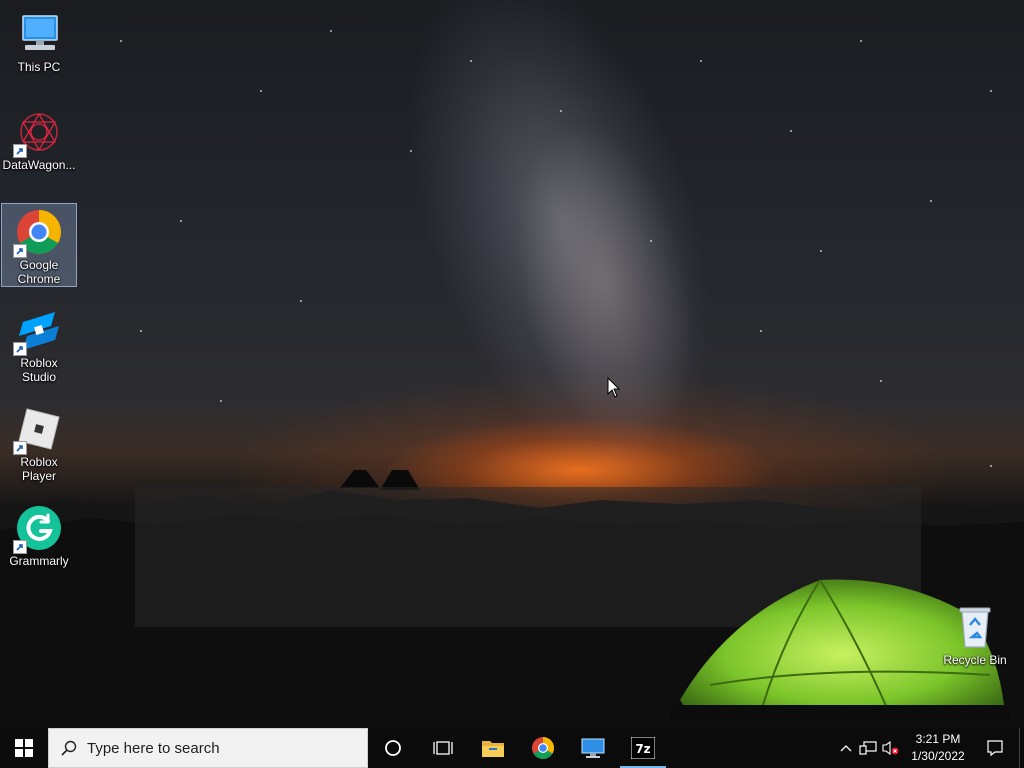 The width and height of the screenshot is (1024, 768). I want to click on action-center-button, so click(995, 748).